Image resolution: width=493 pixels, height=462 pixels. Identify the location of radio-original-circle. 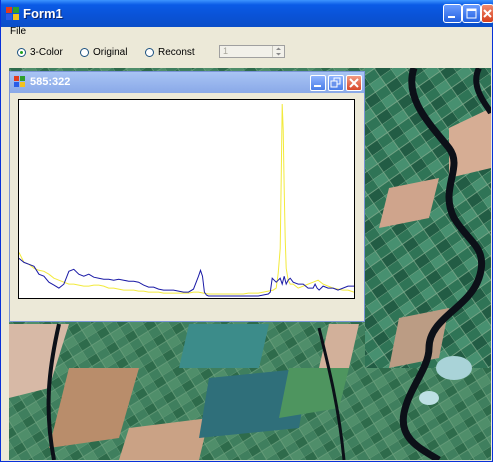
(84, 52).